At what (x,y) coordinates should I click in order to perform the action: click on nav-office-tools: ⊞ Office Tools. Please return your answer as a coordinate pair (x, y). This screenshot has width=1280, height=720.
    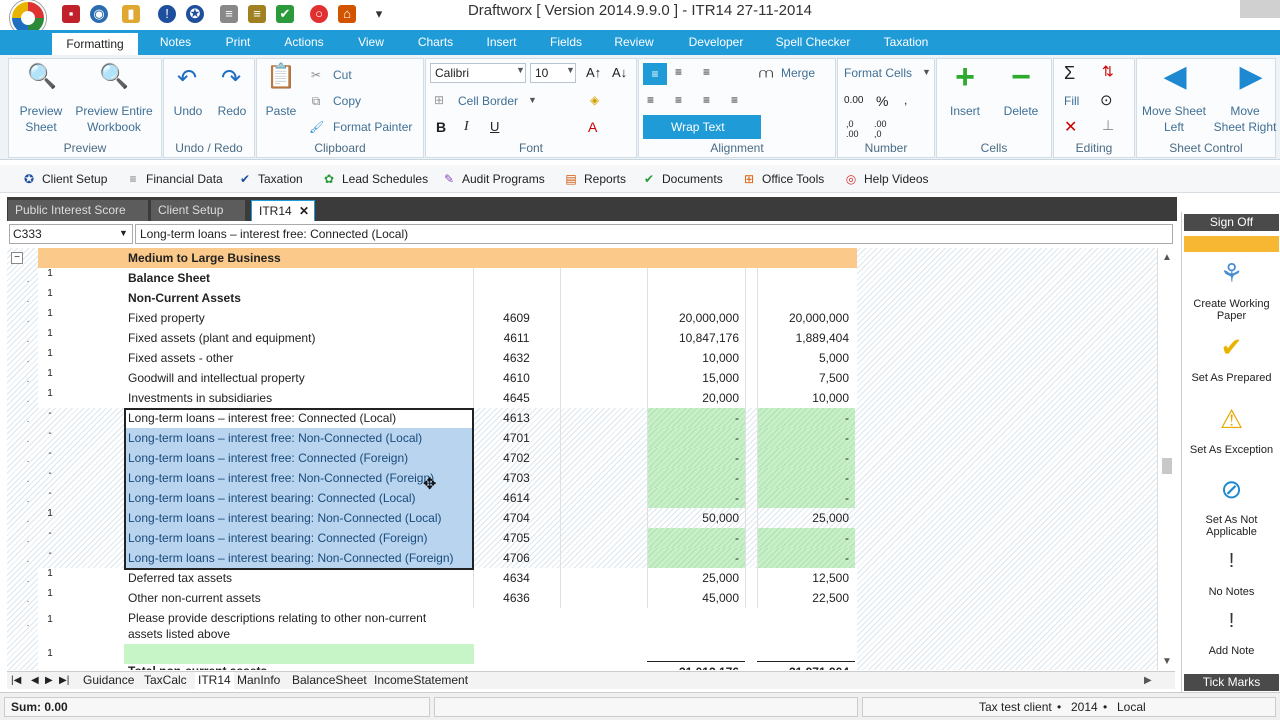
    Looking at the image, I should click on (782, 179).